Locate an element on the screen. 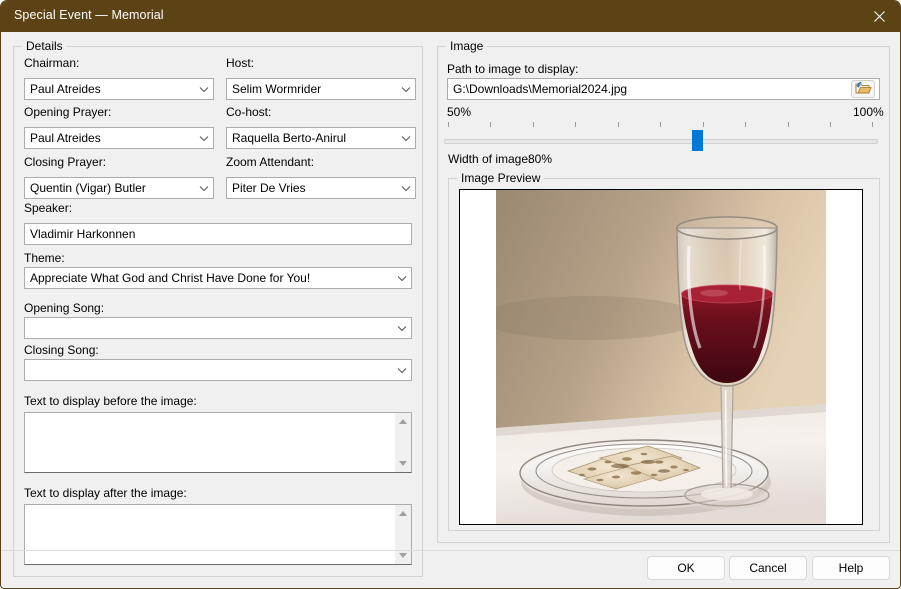  value-width-of-image: 80% is located at coordinates (540, 159).